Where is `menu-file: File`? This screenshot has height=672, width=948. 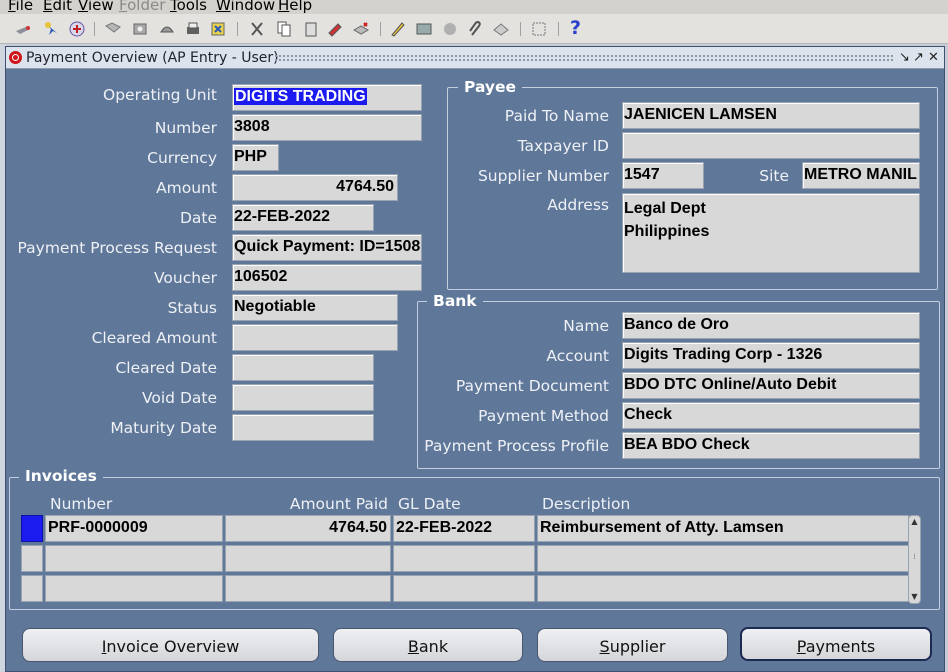
menu-file: File is located at coordinates (20, 7).